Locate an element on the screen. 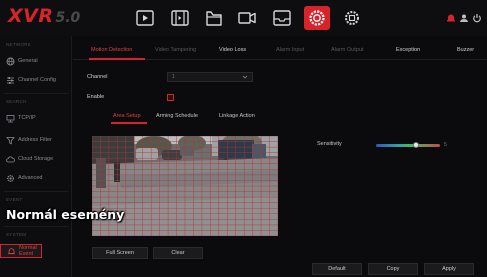 The image size is (487, 277). brand-name: XVR is located at coordinates (31, 16).